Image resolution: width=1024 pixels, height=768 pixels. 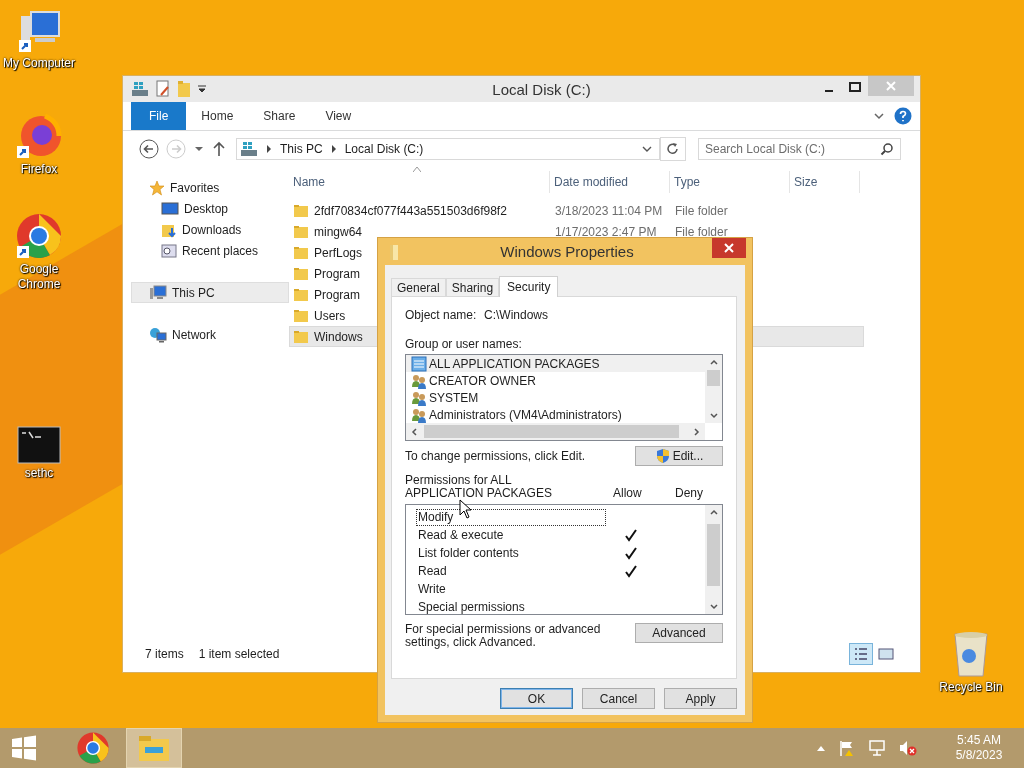 I want to click on sidebar-label: This PC, so click(x=193, y=292).